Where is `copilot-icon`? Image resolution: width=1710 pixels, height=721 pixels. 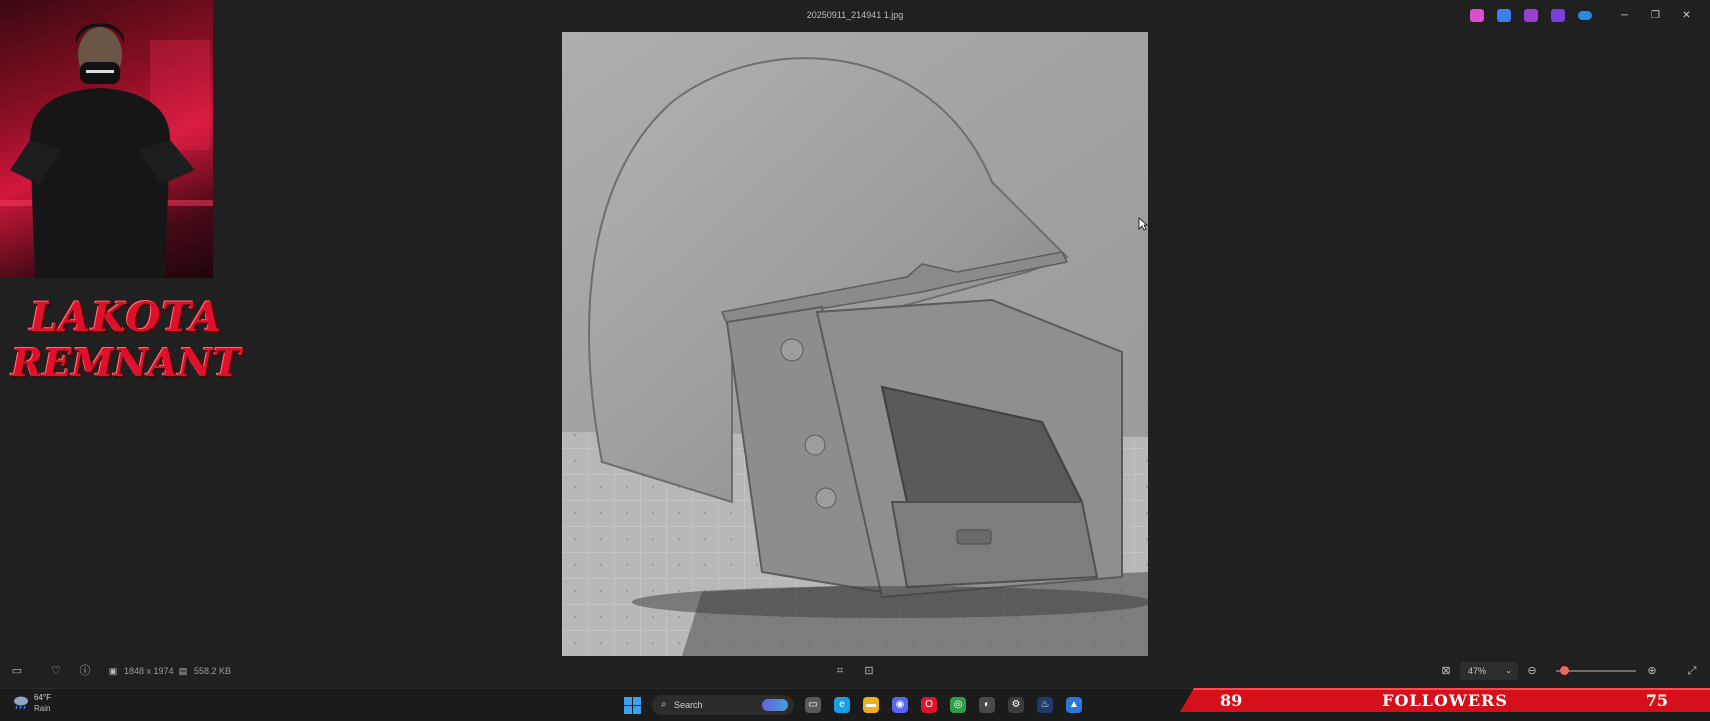 copilot-icon is located at coordinates (1477, 15).